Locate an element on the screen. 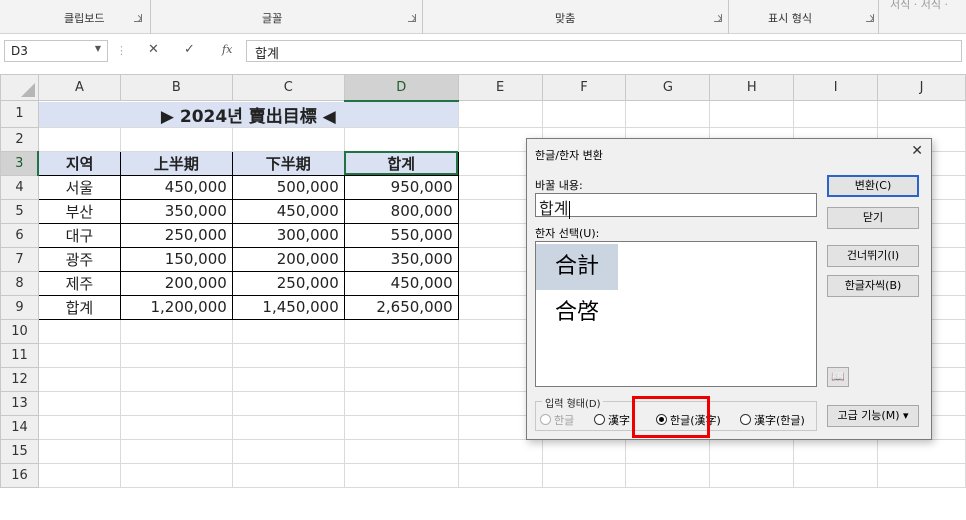 Image resolution: width=966 pixels, height=520 pixels. table-cell: 합계 is located at coordinates (79, 307).